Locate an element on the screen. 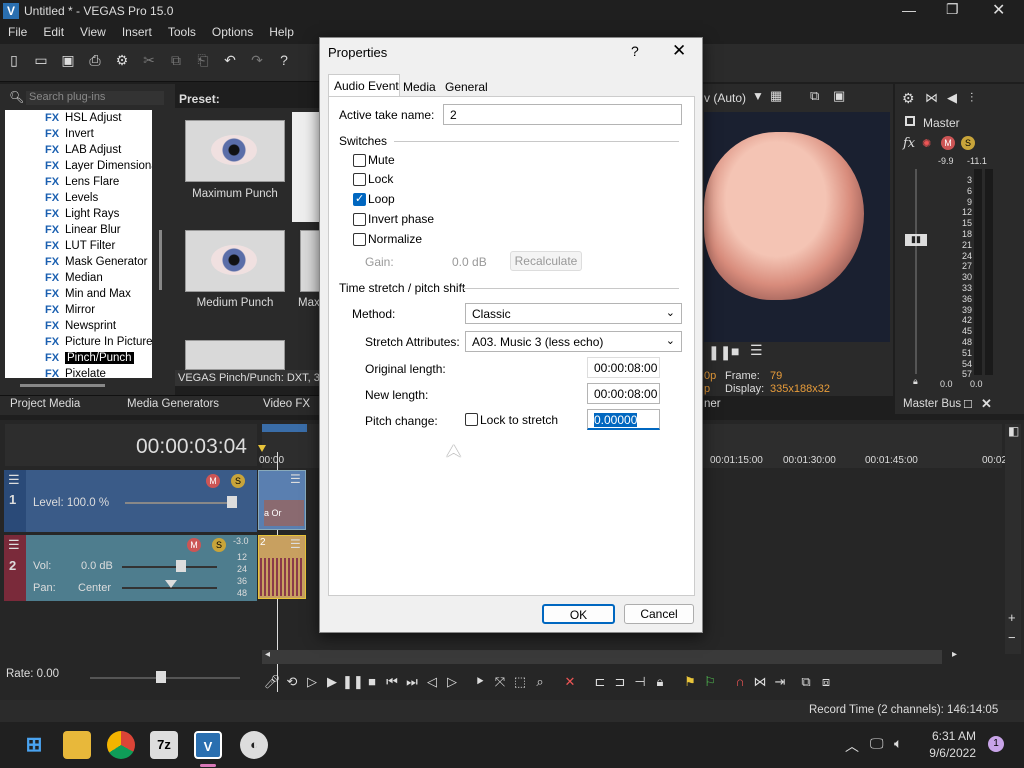 This screenshot has height=768, width=1024. fx-icon: fx is located at coordinates (909, 143).